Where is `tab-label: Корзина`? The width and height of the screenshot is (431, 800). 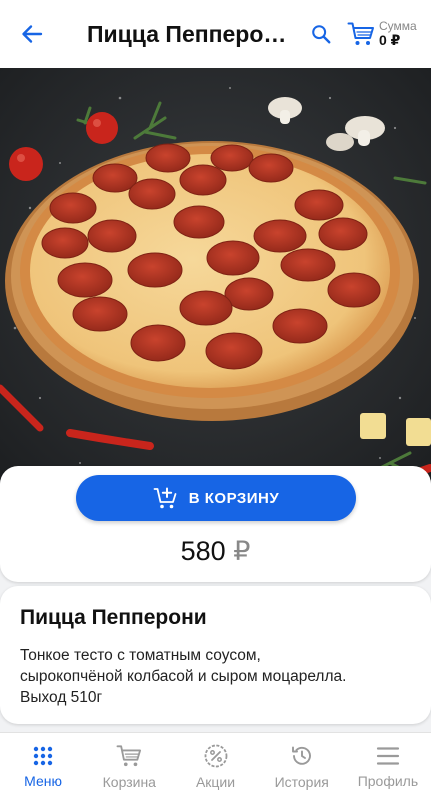 tab-label: Корзина is located at coordinates (129, 781).